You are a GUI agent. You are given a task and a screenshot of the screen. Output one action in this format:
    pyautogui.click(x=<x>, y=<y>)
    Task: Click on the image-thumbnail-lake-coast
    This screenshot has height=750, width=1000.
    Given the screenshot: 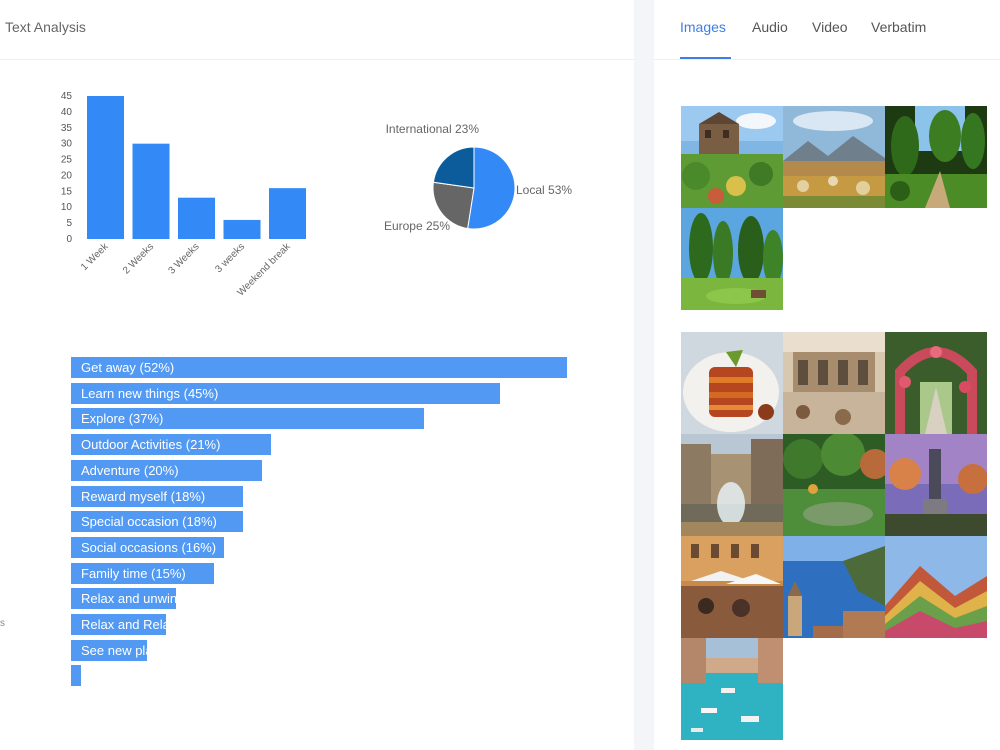 What is the action you would take?
    pyautogui.click(x=834, y=587)
    